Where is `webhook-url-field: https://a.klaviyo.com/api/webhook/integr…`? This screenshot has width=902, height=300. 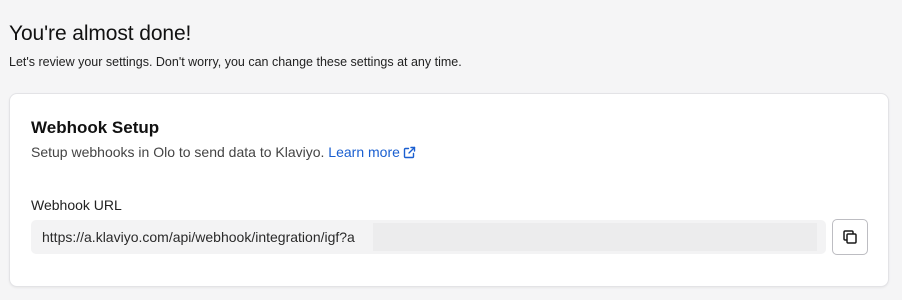 webhook-url-field: https://a.klaviyo.com/api/webhook/integr… is located at coordinates (428, 237).